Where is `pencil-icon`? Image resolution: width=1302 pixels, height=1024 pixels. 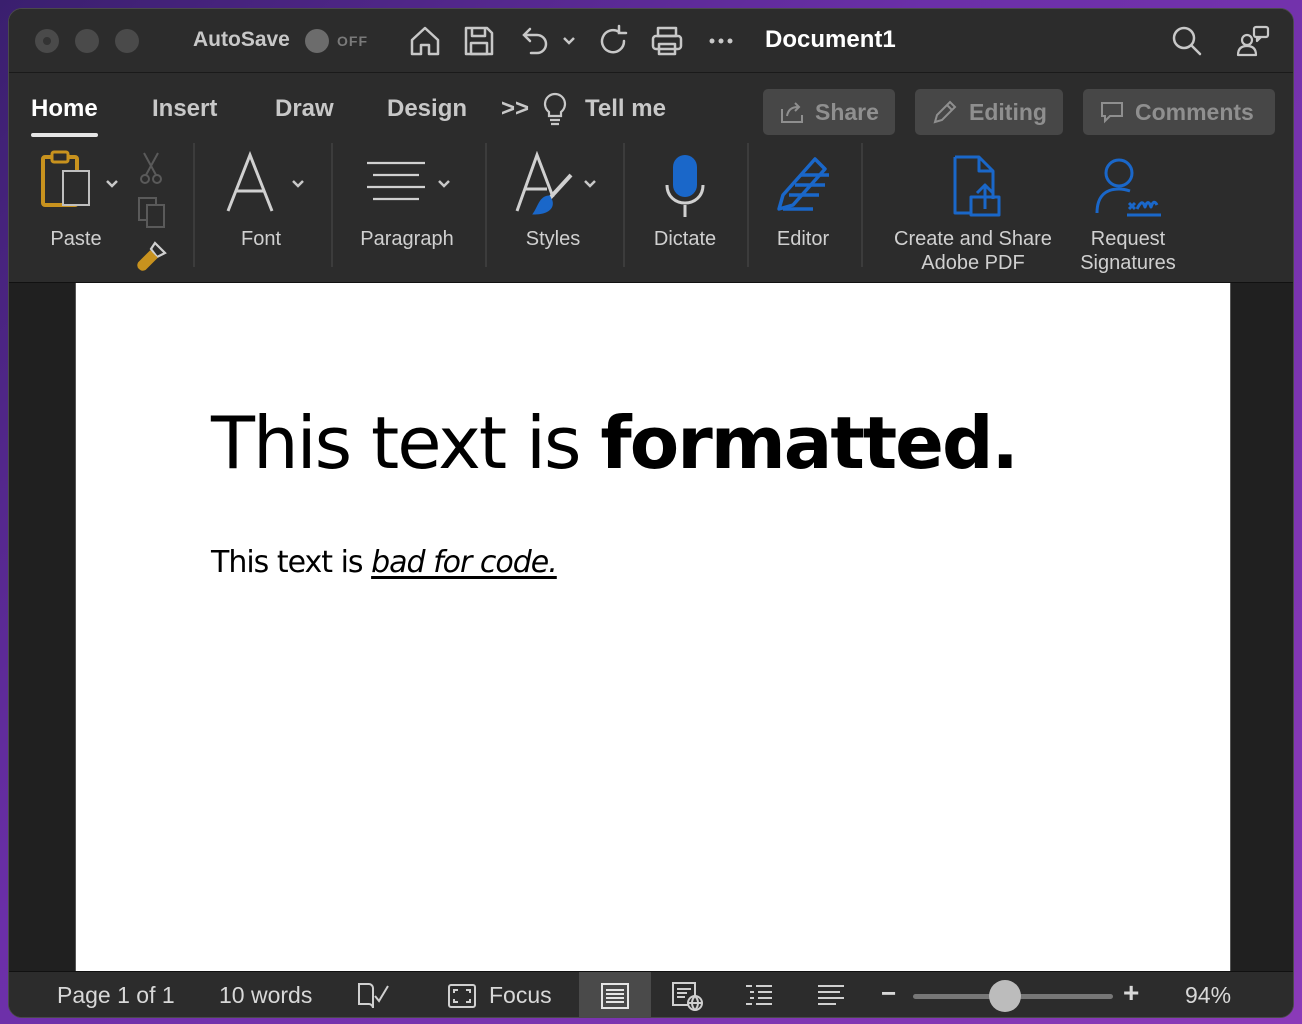 pencil-icon is located at coordinates (945, 112).